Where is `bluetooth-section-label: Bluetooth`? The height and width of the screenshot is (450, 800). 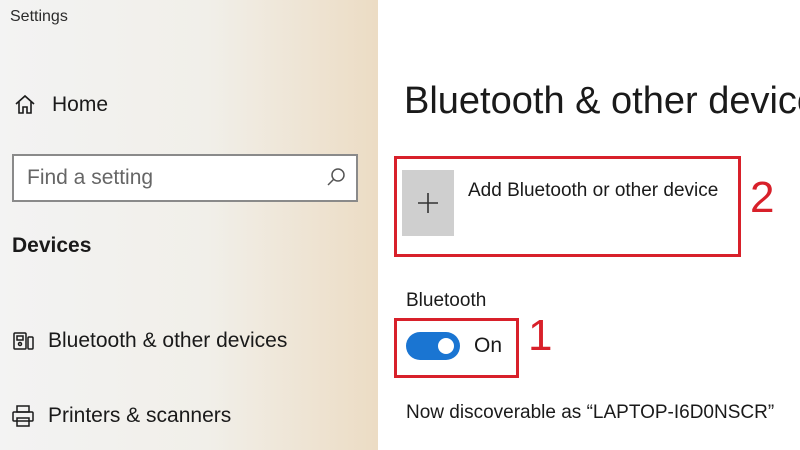
bluetooth-section-label: Bluetooth is located at coordinates (446, 300).